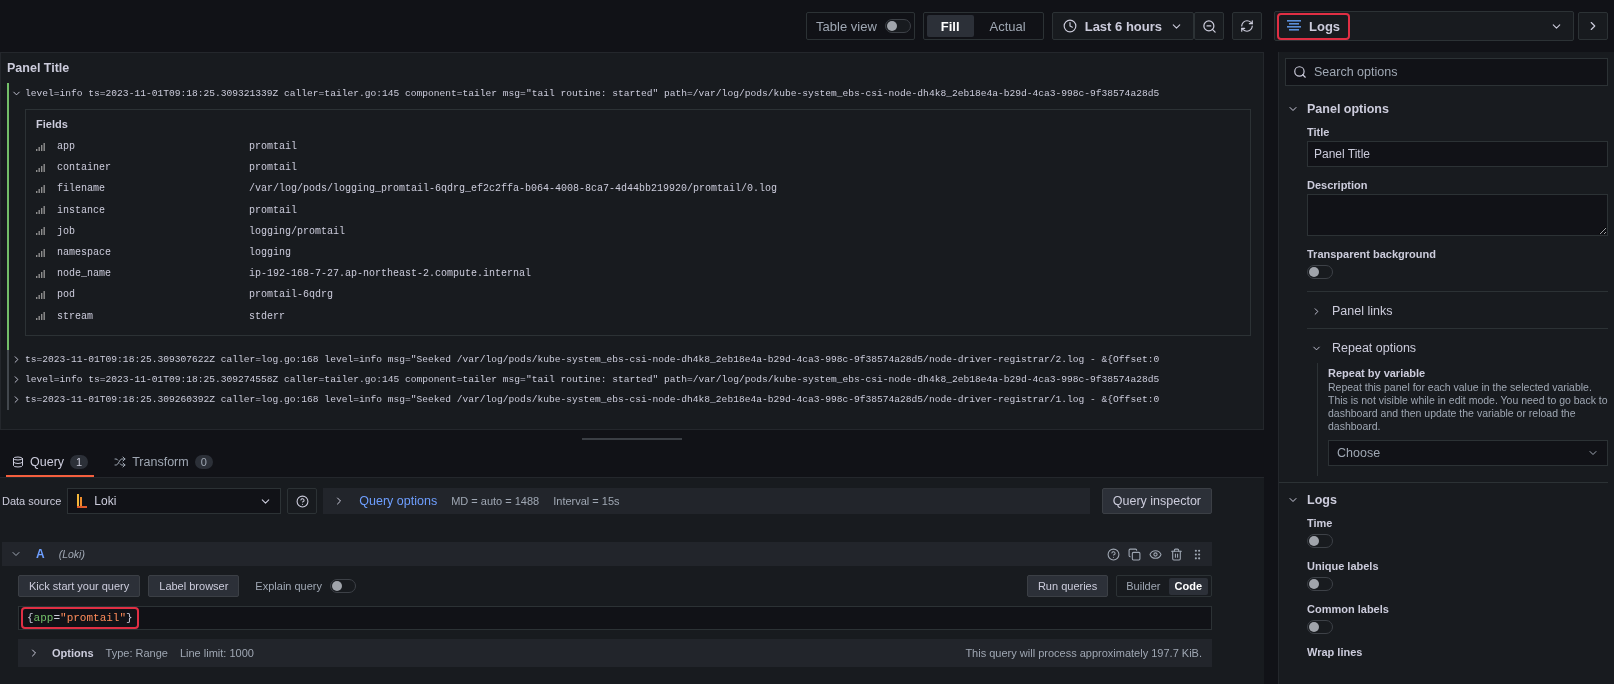 This screenshot has width=1614, height=684. Describe the element at coordinates (390, 274) in the screenshot. I see `field-value: ip-192-168-7-27.ap-northeast-2.compute.internal` at that location.